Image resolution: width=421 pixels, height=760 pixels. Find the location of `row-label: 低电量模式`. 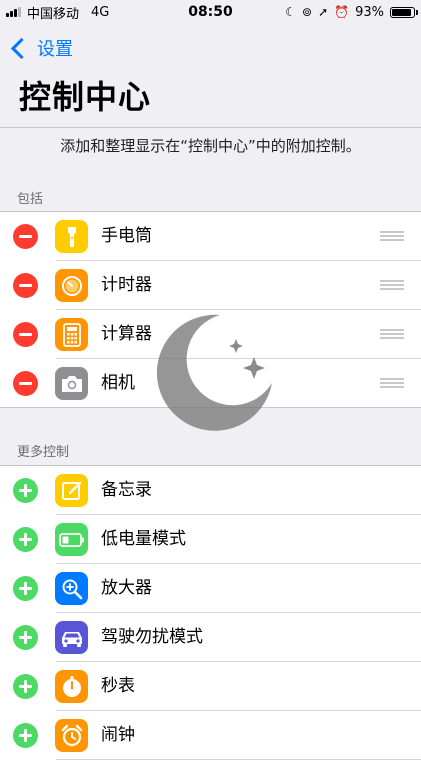

row-label: 低电量模式 is located at coordinates (143, 539).